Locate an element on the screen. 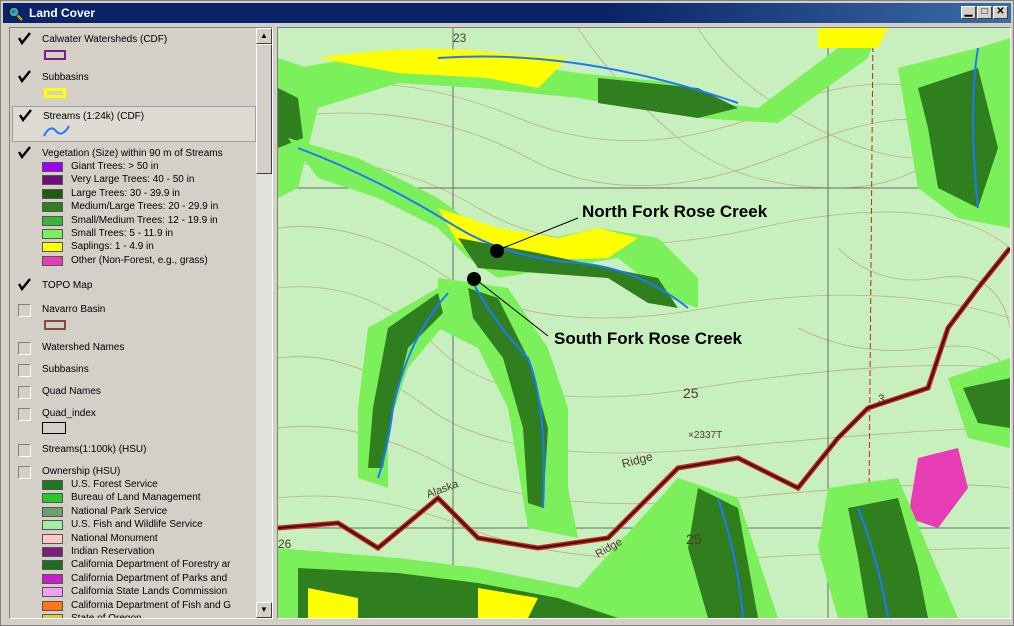 Image resolution: width=1014 pixels, height=626 pixels. north-fork-point-icon is located at coordinates (497, 251).